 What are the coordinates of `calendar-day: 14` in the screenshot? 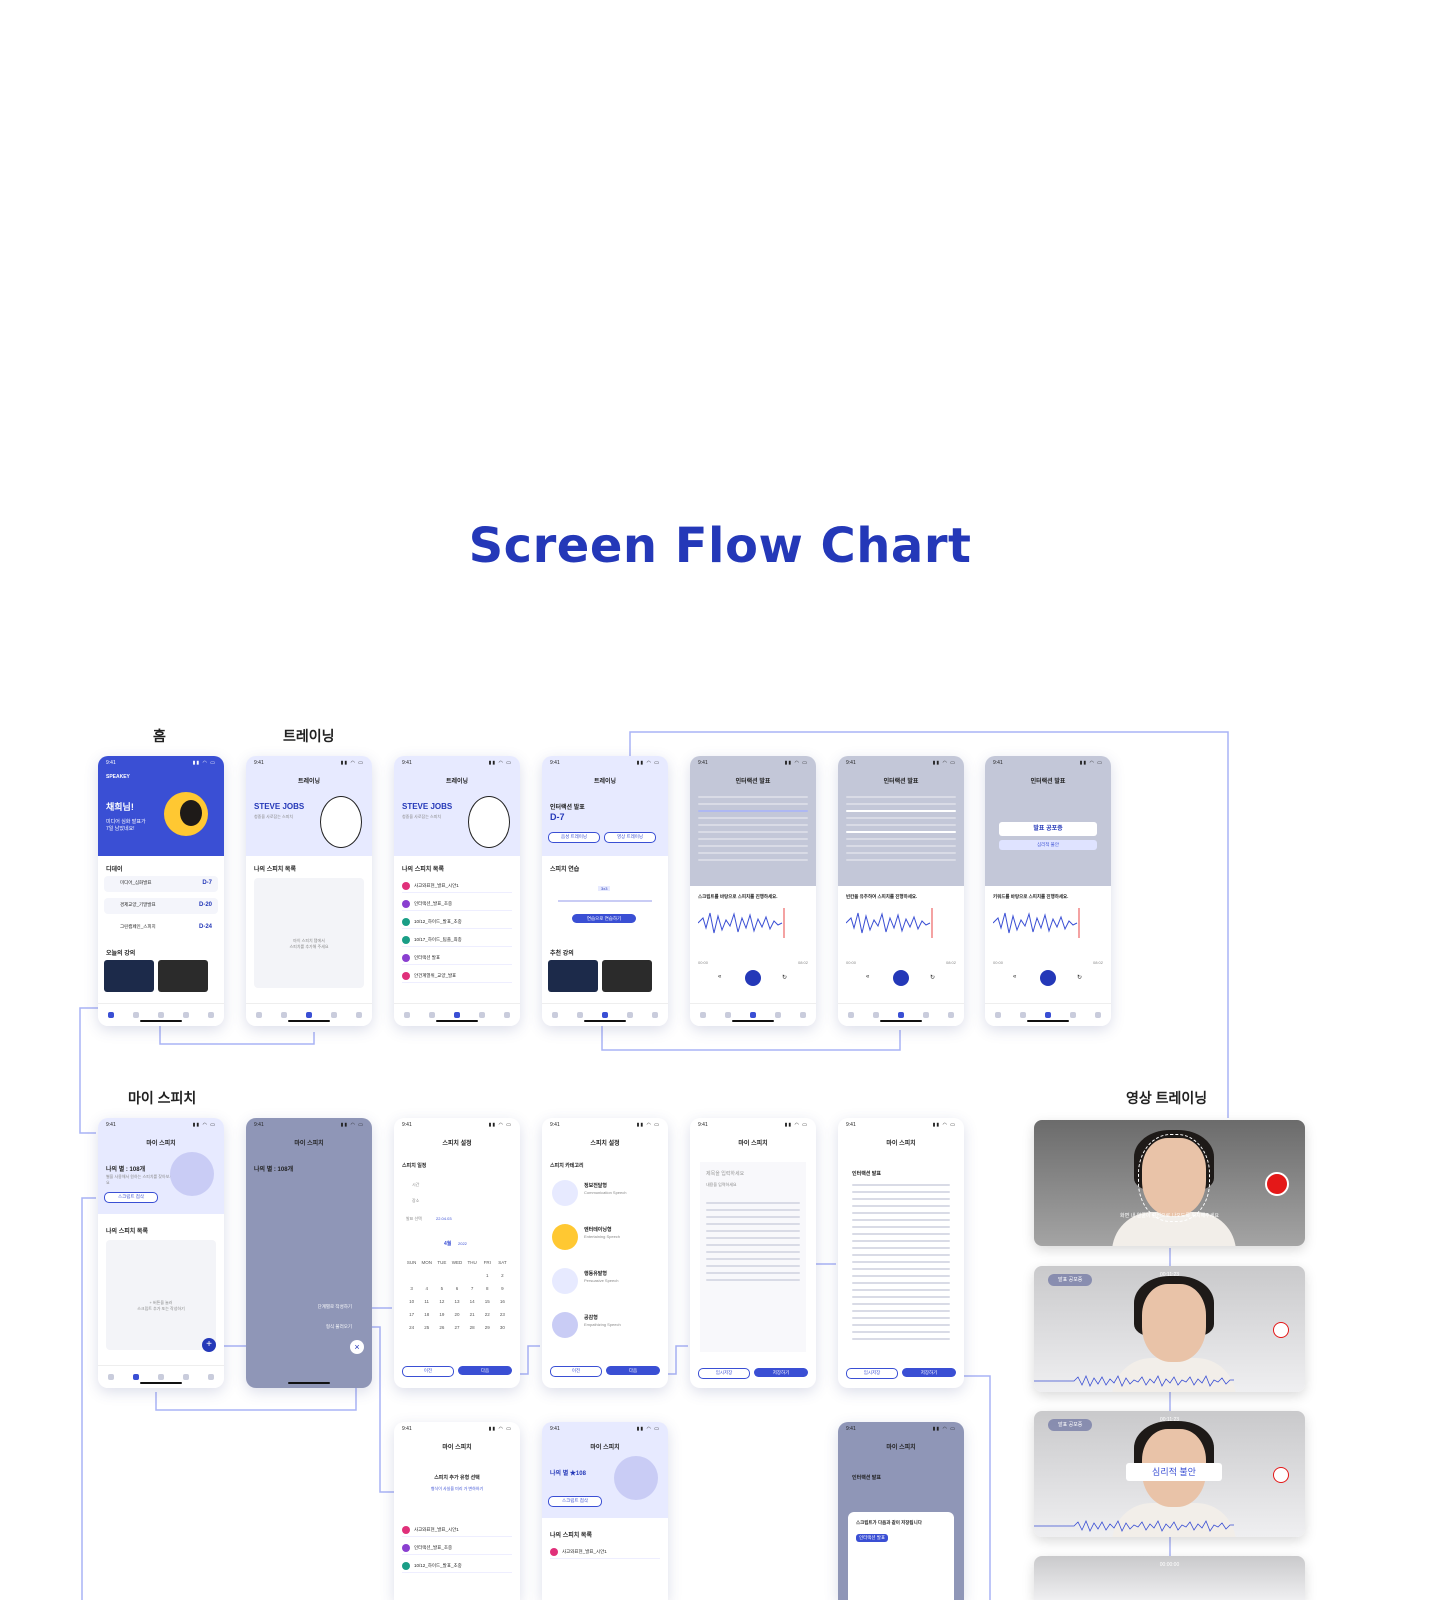 It's located at (472, 1301).